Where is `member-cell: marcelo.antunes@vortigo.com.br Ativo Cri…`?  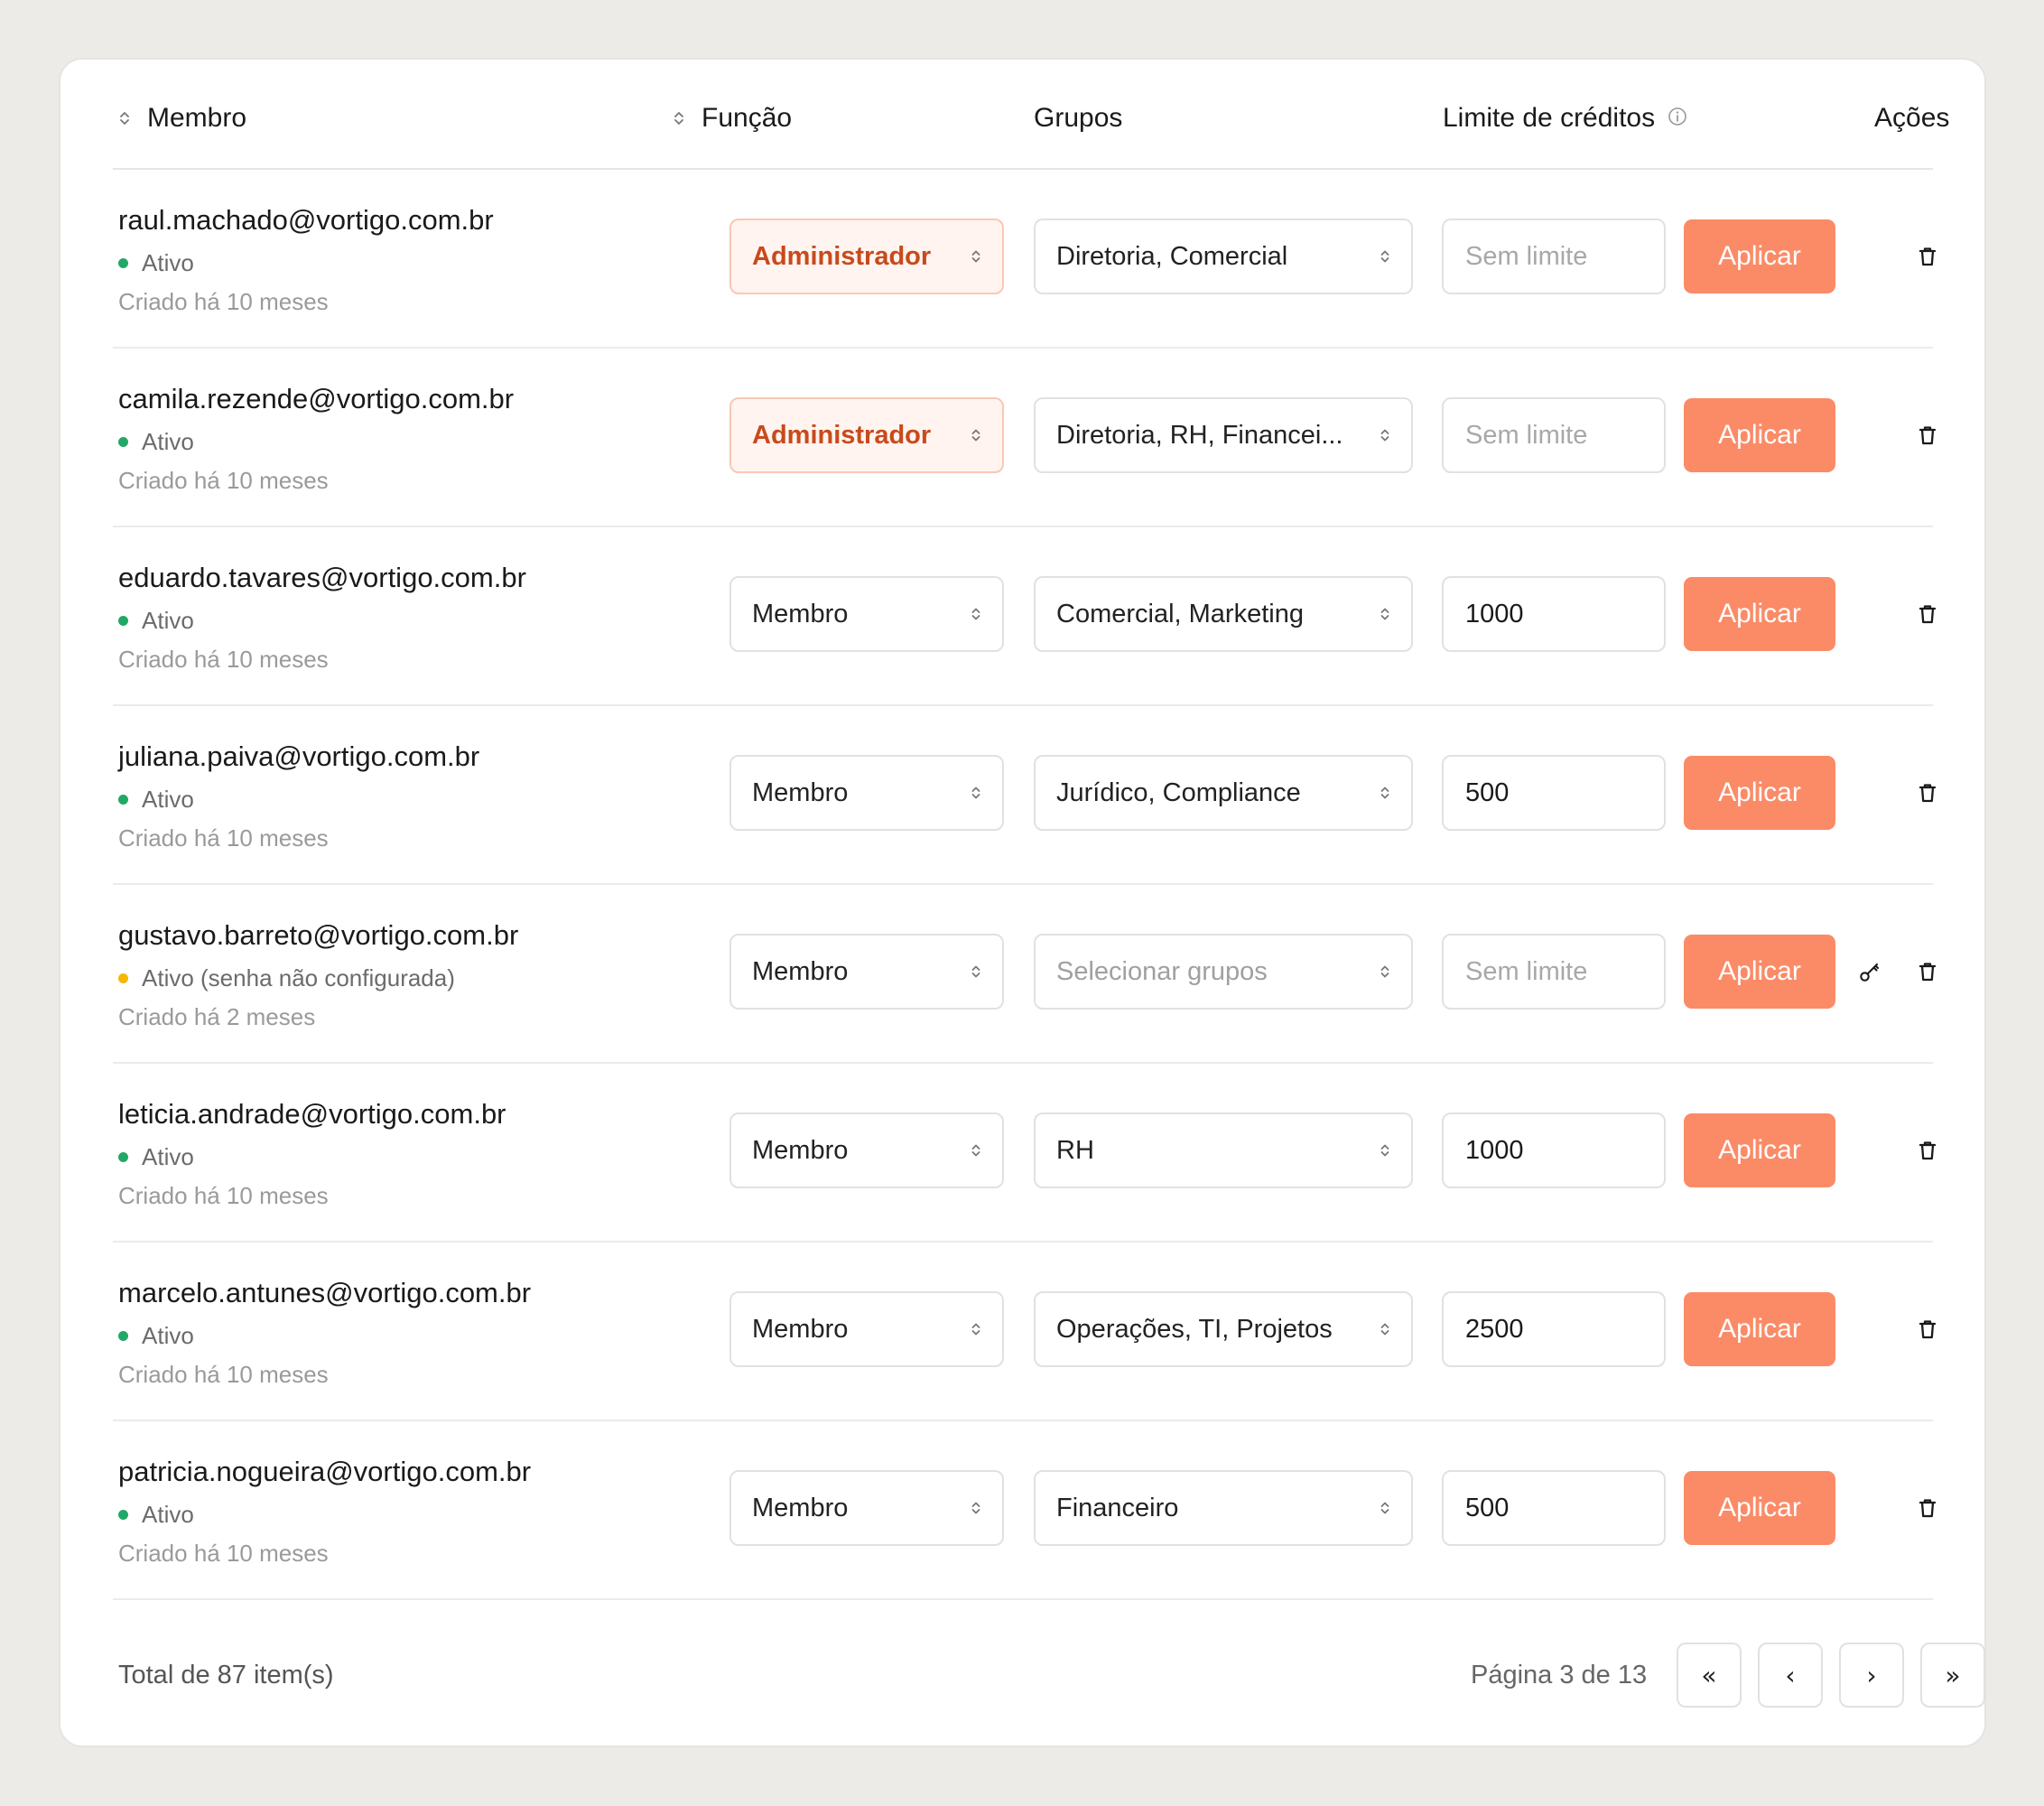 member-cell: marcelo.antunes@vortigo.com.br Ativo Cri… is located at coordinates (324, 1333).